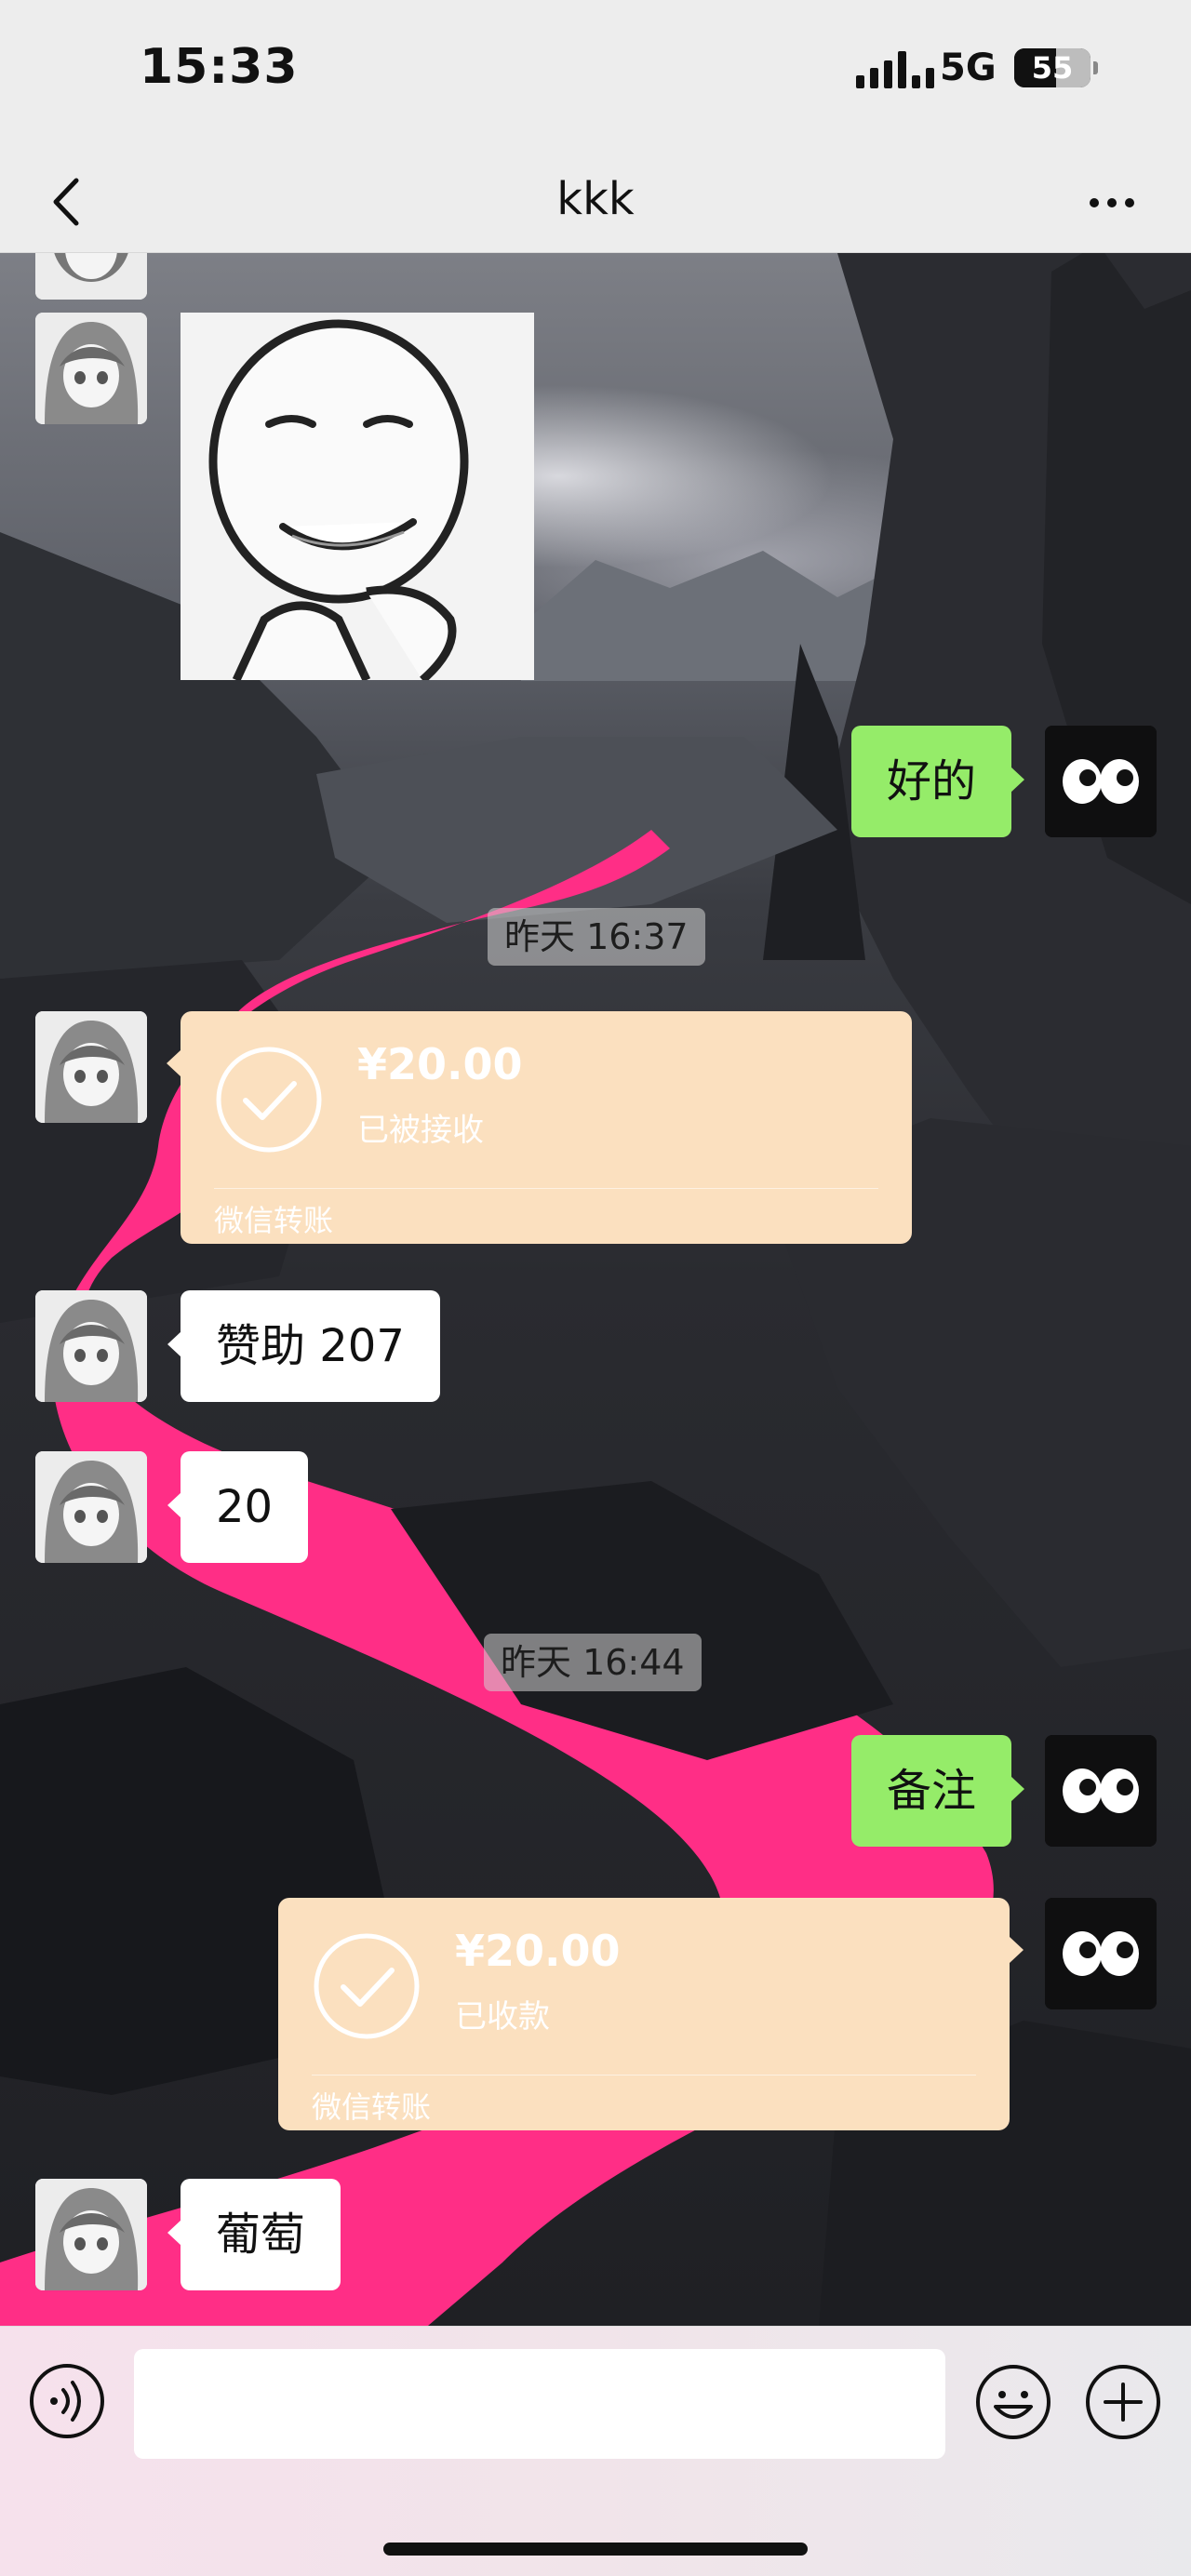 The width and height of the screenshot is (1191, 2576). I want to click on timestamp: 昨天 16:37, so click(596, 937).